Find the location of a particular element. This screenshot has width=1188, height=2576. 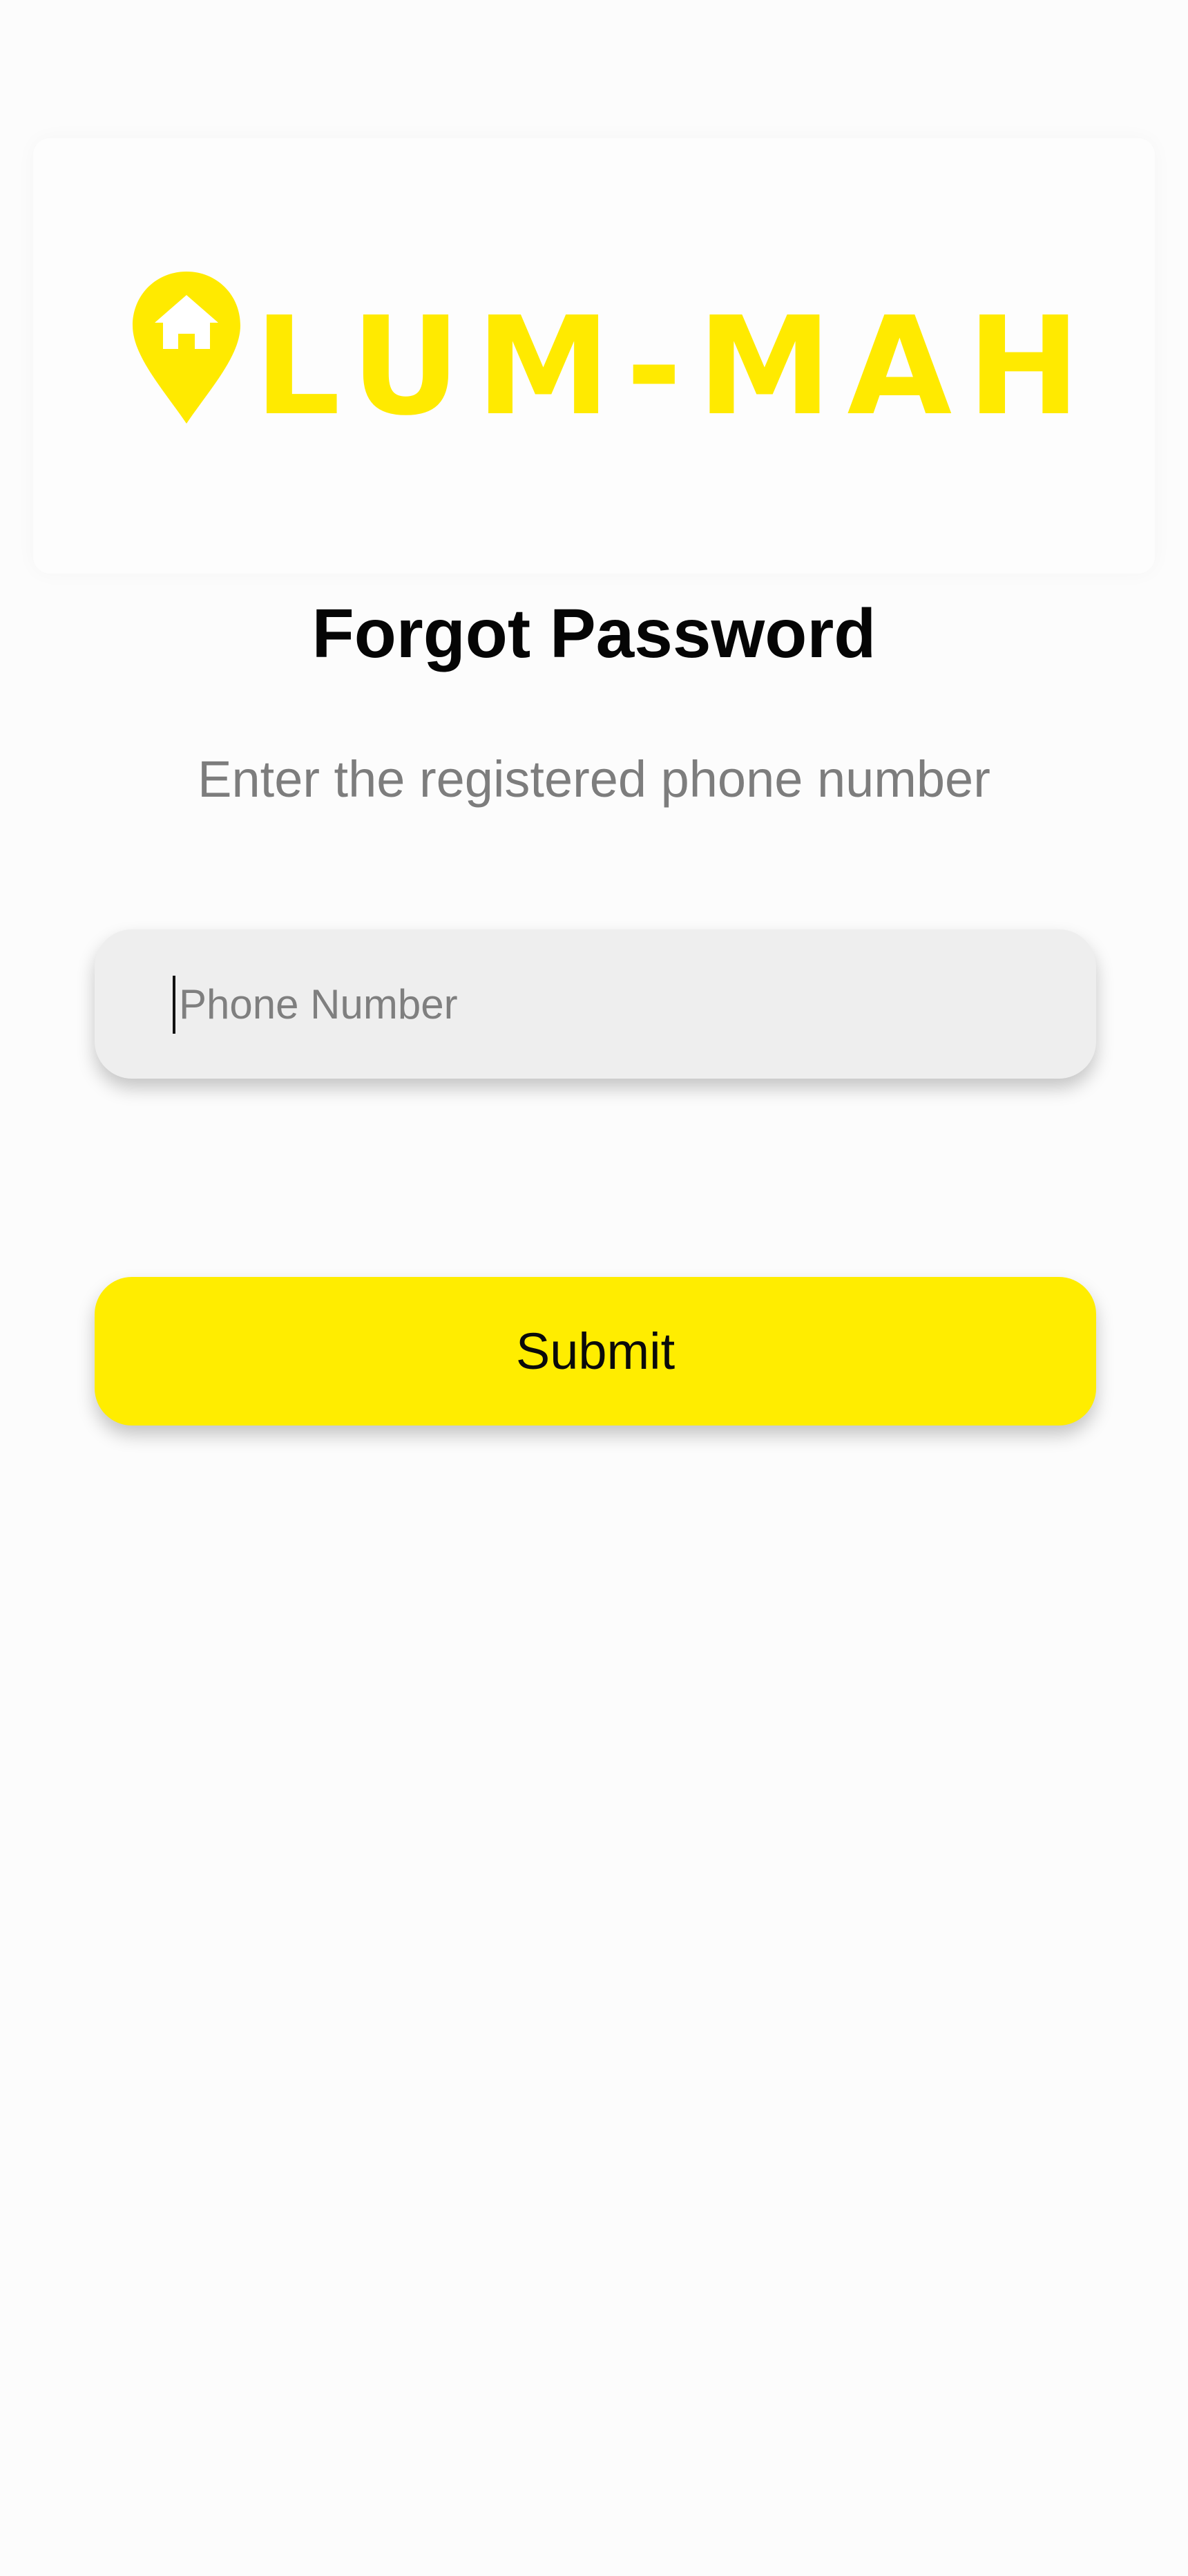

phone-number-input is located at coordinates (614, 1004).